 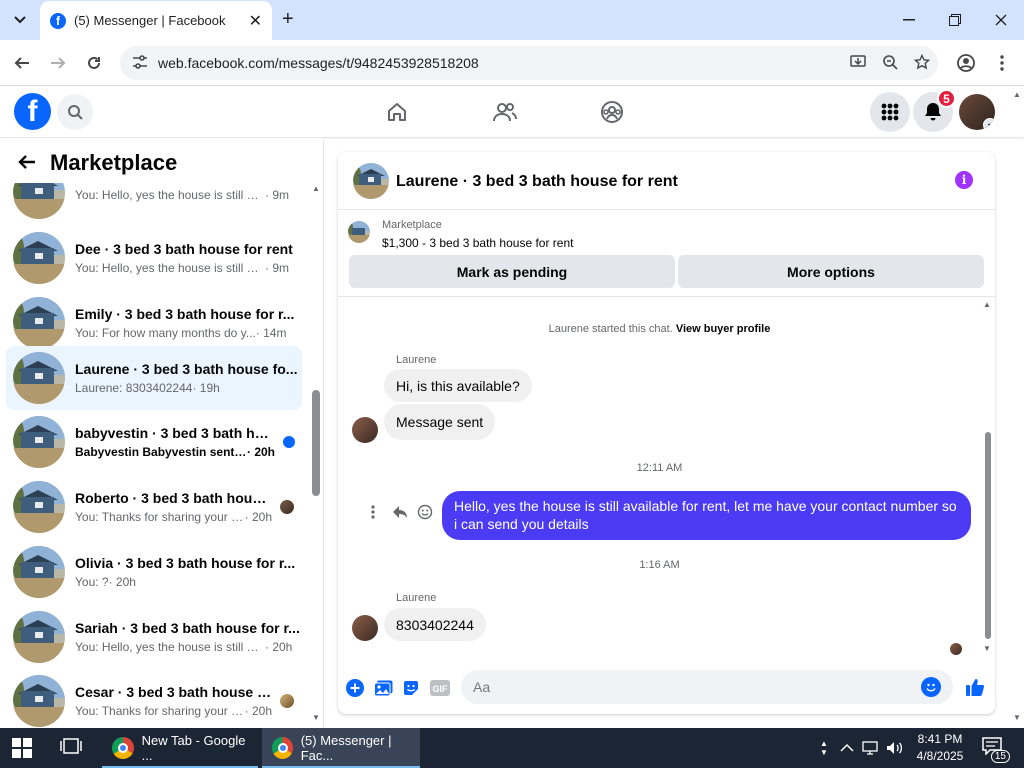 I want to click on info-icon: i, so click(x=964, y=180).